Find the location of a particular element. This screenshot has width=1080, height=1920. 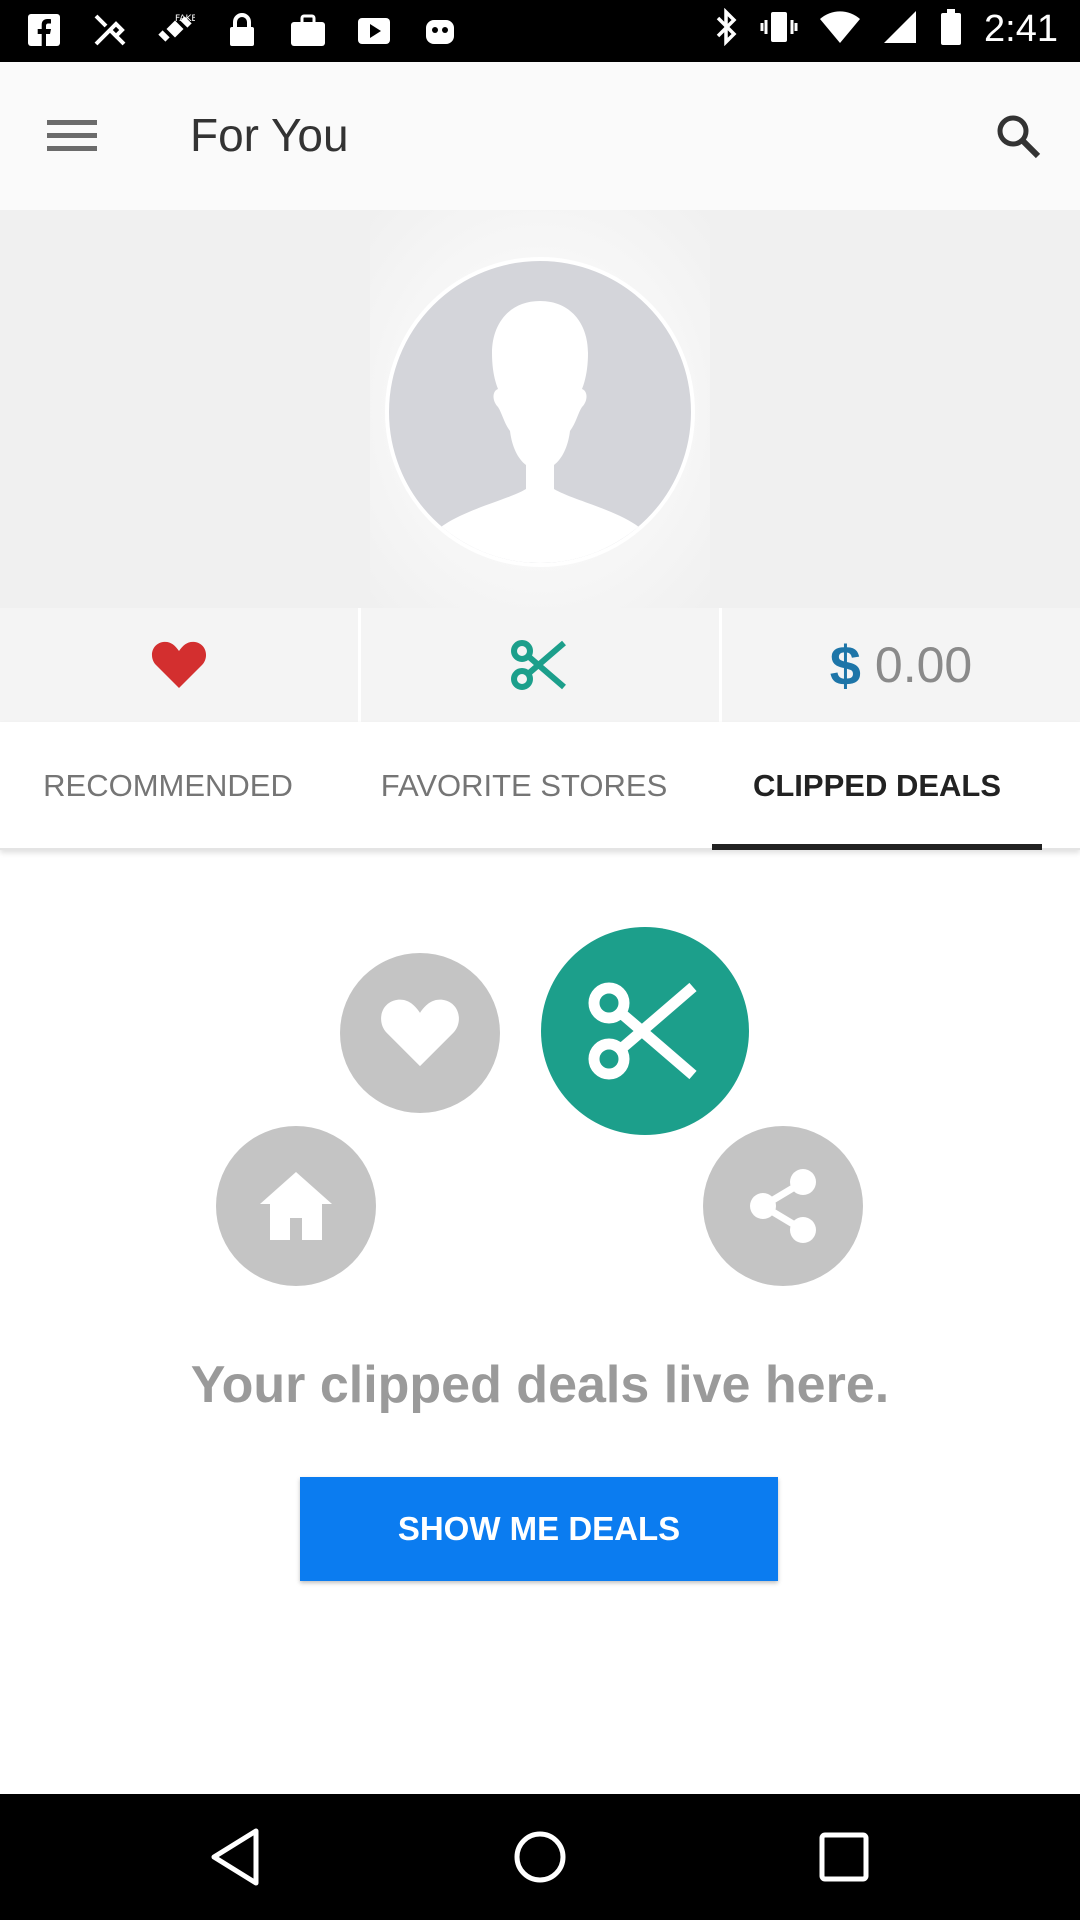

system-nav-bar is located at coordinates (540, 1857).